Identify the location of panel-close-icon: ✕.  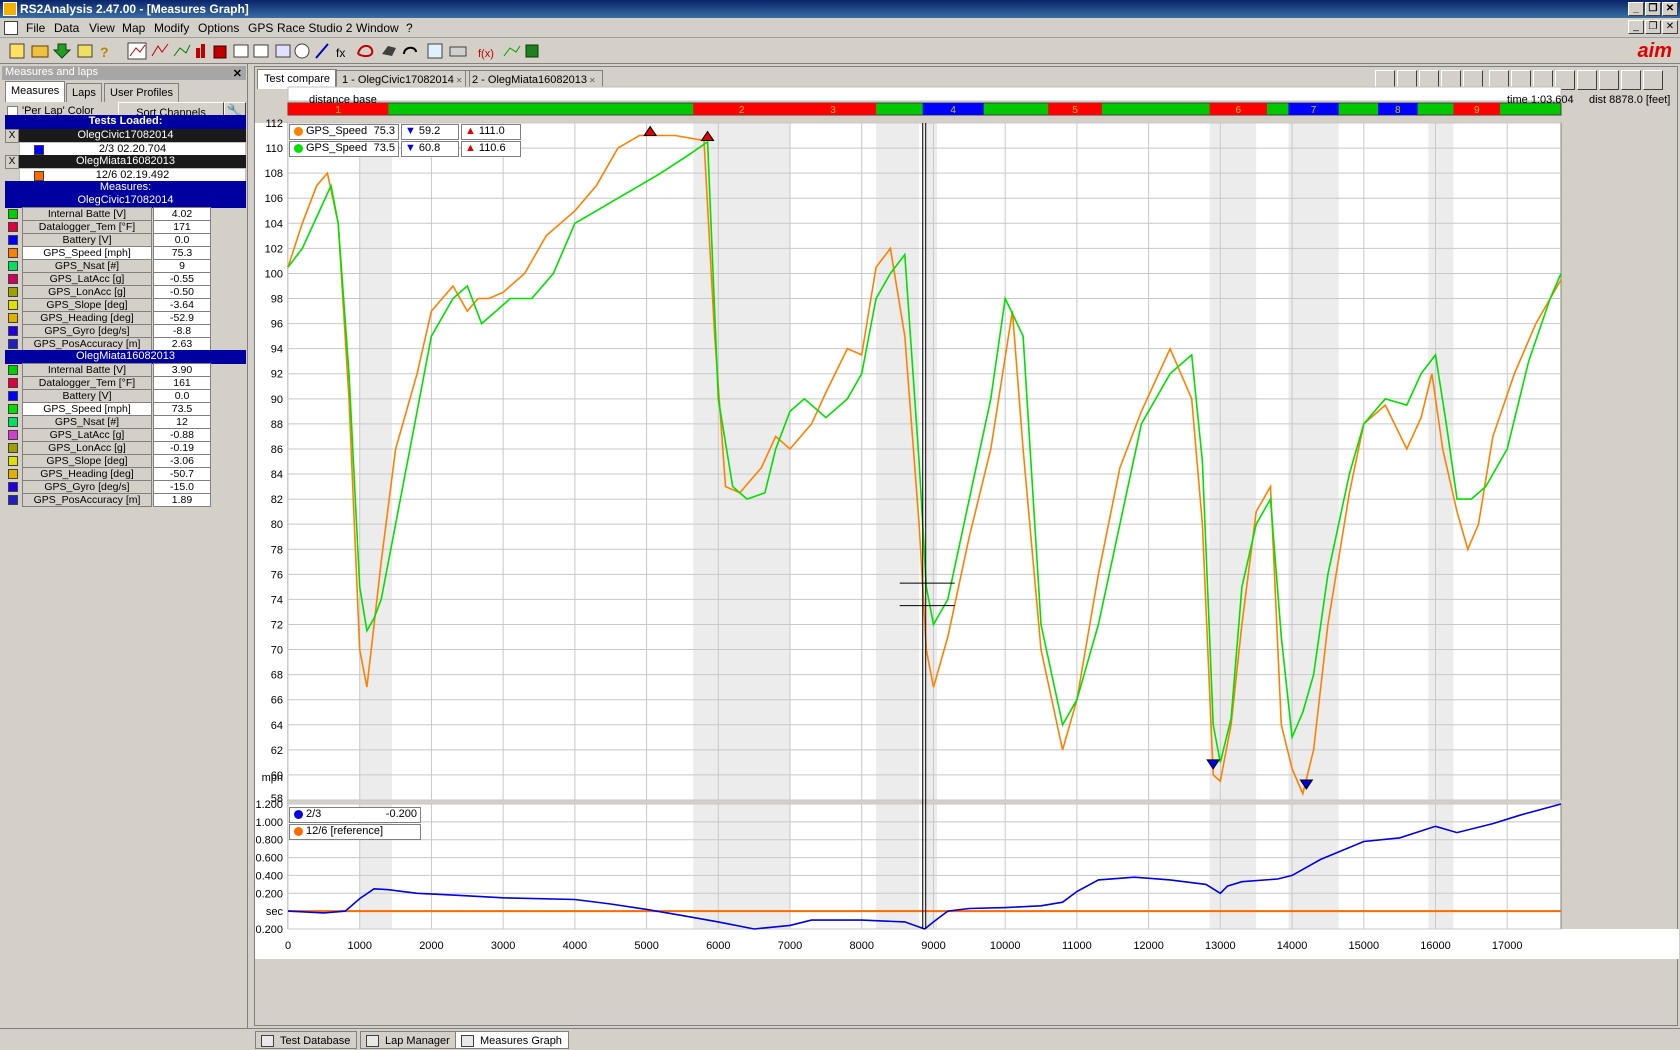
(237, 73).